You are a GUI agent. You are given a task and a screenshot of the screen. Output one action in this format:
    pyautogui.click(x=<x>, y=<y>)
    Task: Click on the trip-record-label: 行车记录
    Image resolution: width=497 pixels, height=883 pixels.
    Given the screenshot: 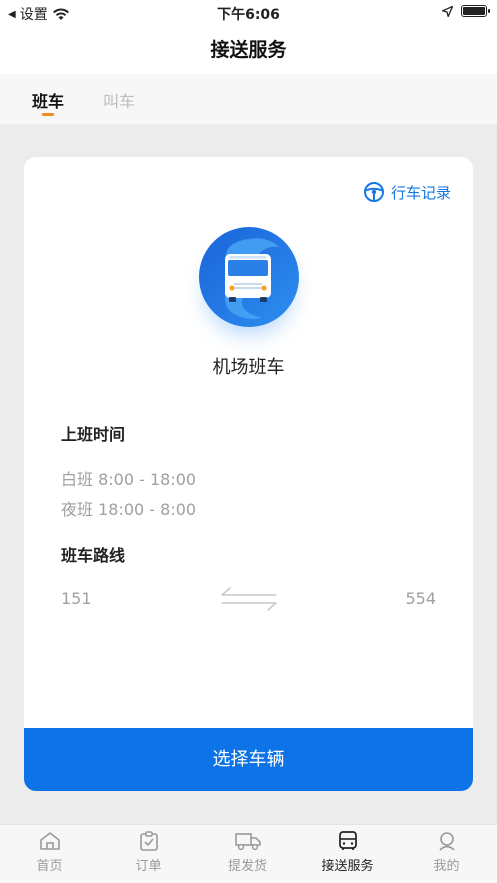 What is the action you would take?
    pyautogui.click(x=420, y=192)
    